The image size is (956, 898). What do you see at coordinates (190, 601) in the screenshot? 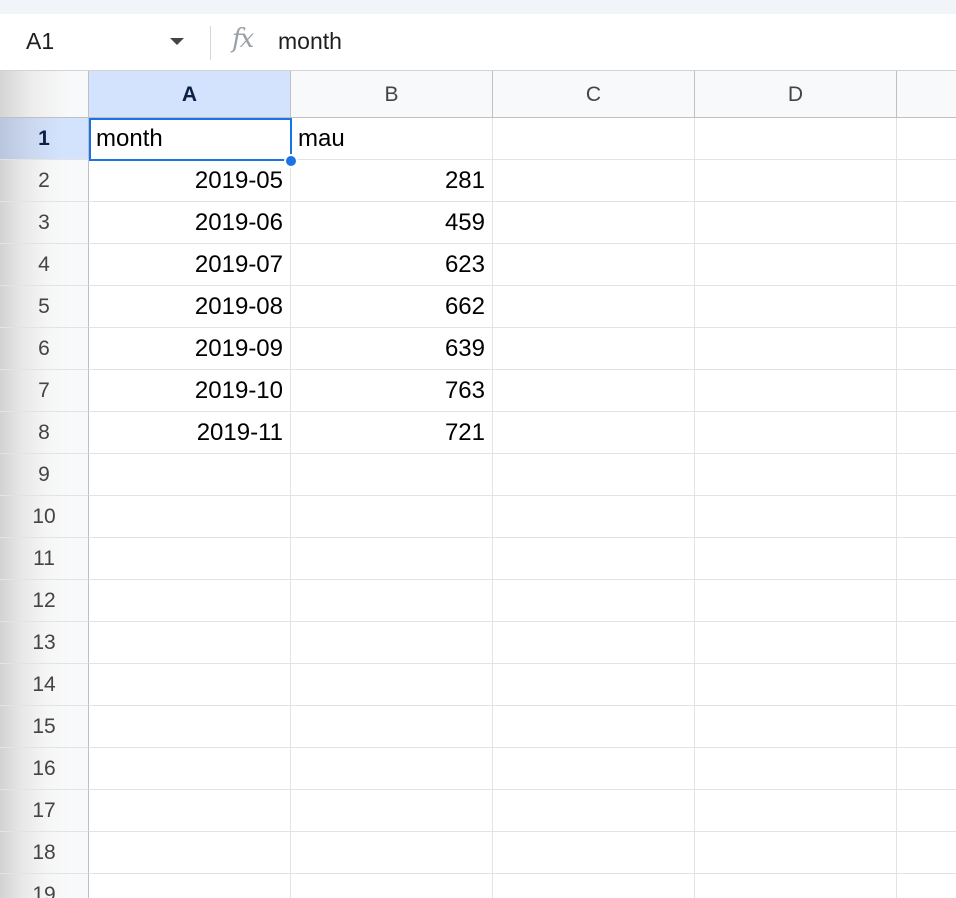
I see `cell-a12` at bounding box center [190, 601].